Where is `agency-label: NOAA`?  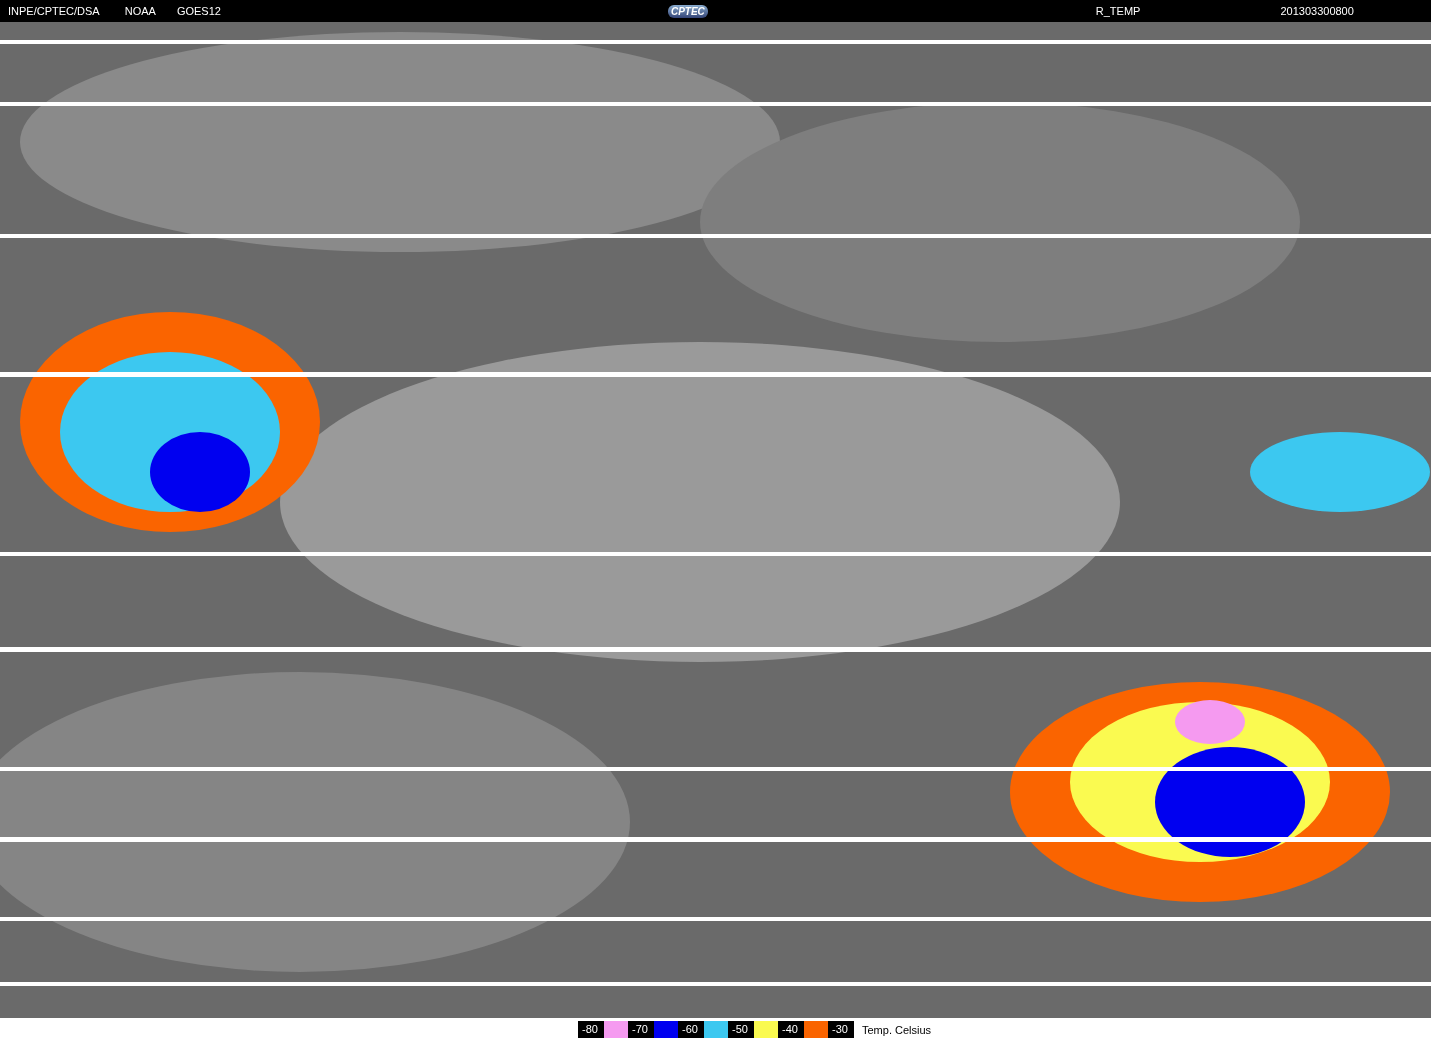 agency-label: NOAA is located at coordinates (140, 11).